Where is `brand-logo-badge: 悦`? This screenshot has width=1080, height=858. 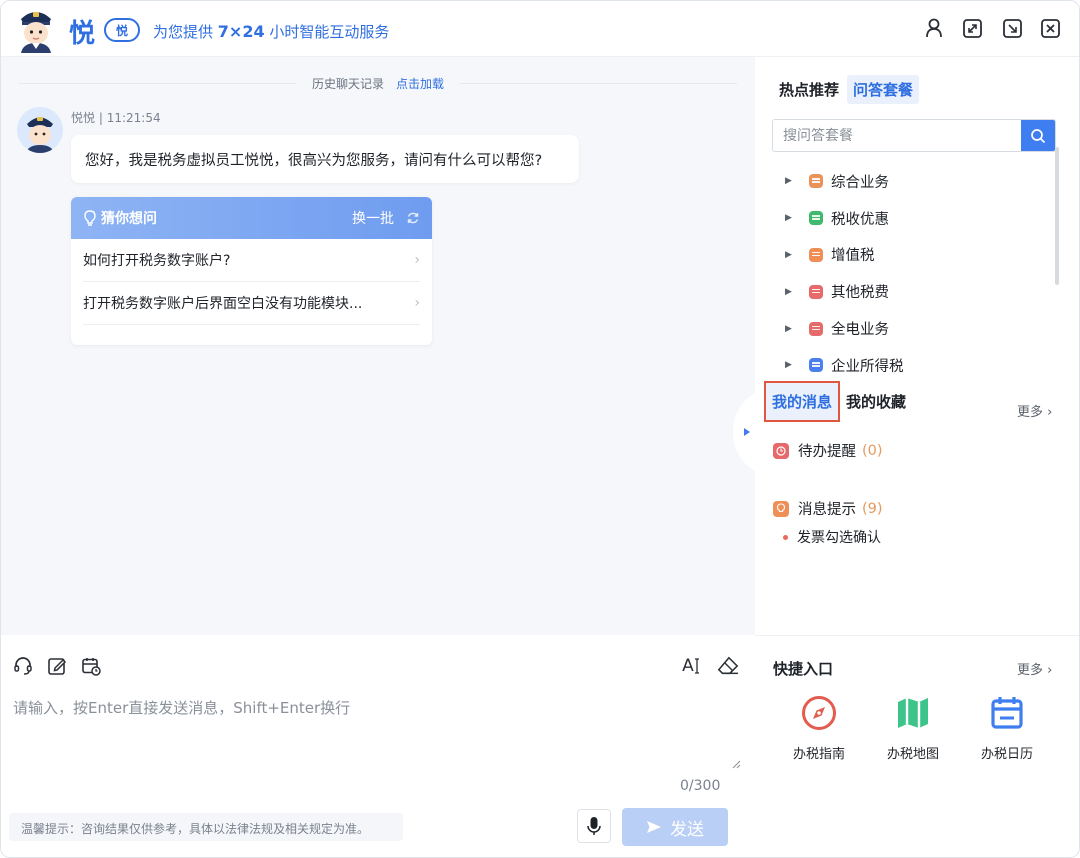
brand-logo-badge: 悦 is located at coordinates (122, 30).